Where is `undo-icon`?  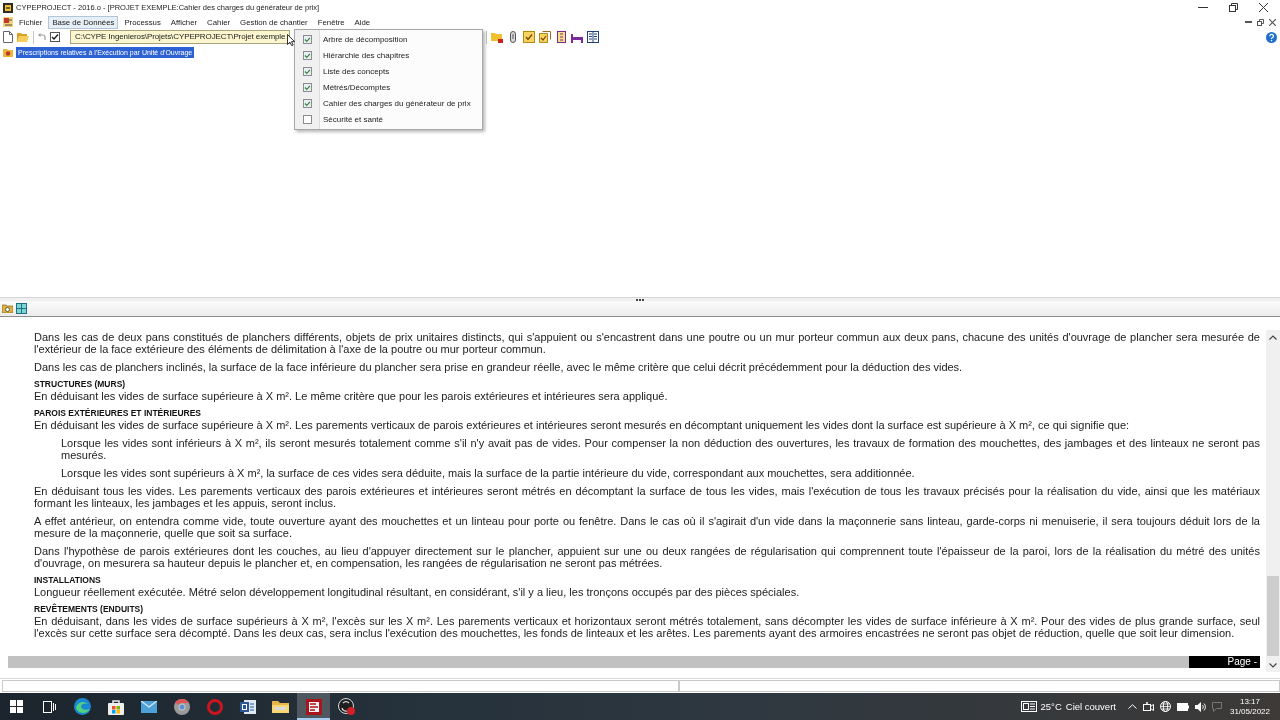
undo-icon is located at coordinates (42, 37).